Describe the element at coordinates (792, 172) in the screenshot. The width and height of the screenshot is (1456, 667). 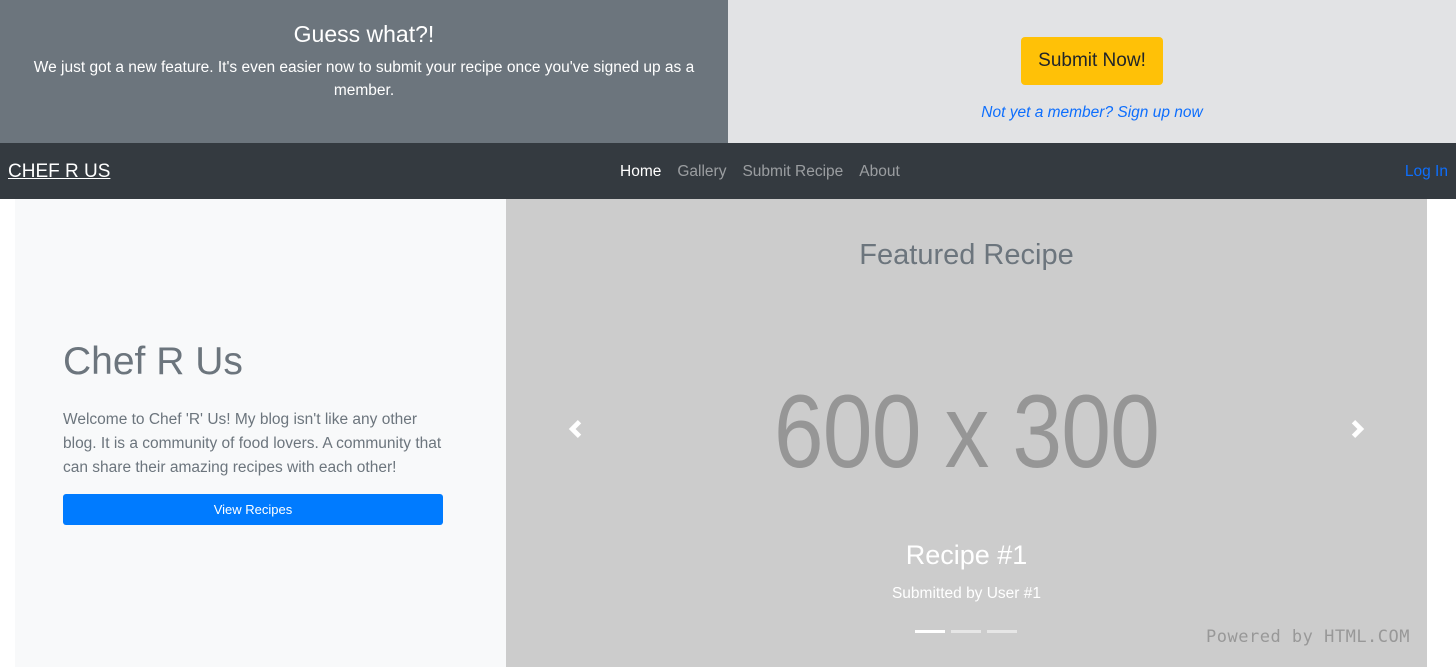
I see `nav-item-submit-recipe: Submit Recipe` at that location.